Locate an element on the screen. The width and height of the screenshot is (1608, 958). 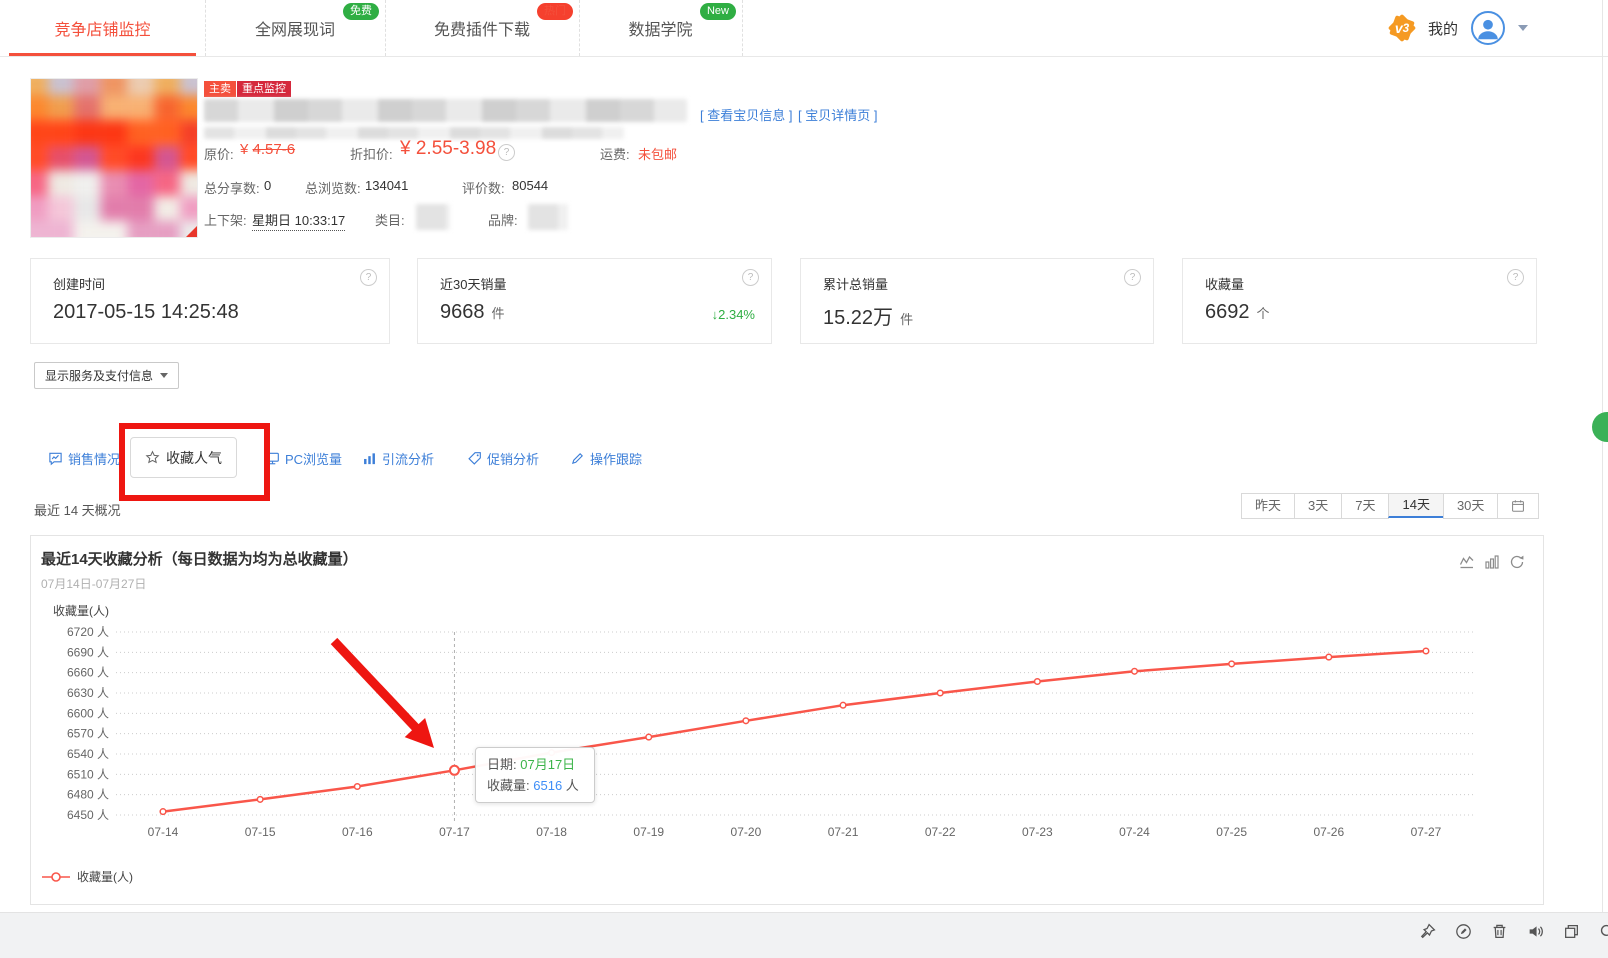
nav-tab-4: 数据学院 New is located at coordinates (661, 28).